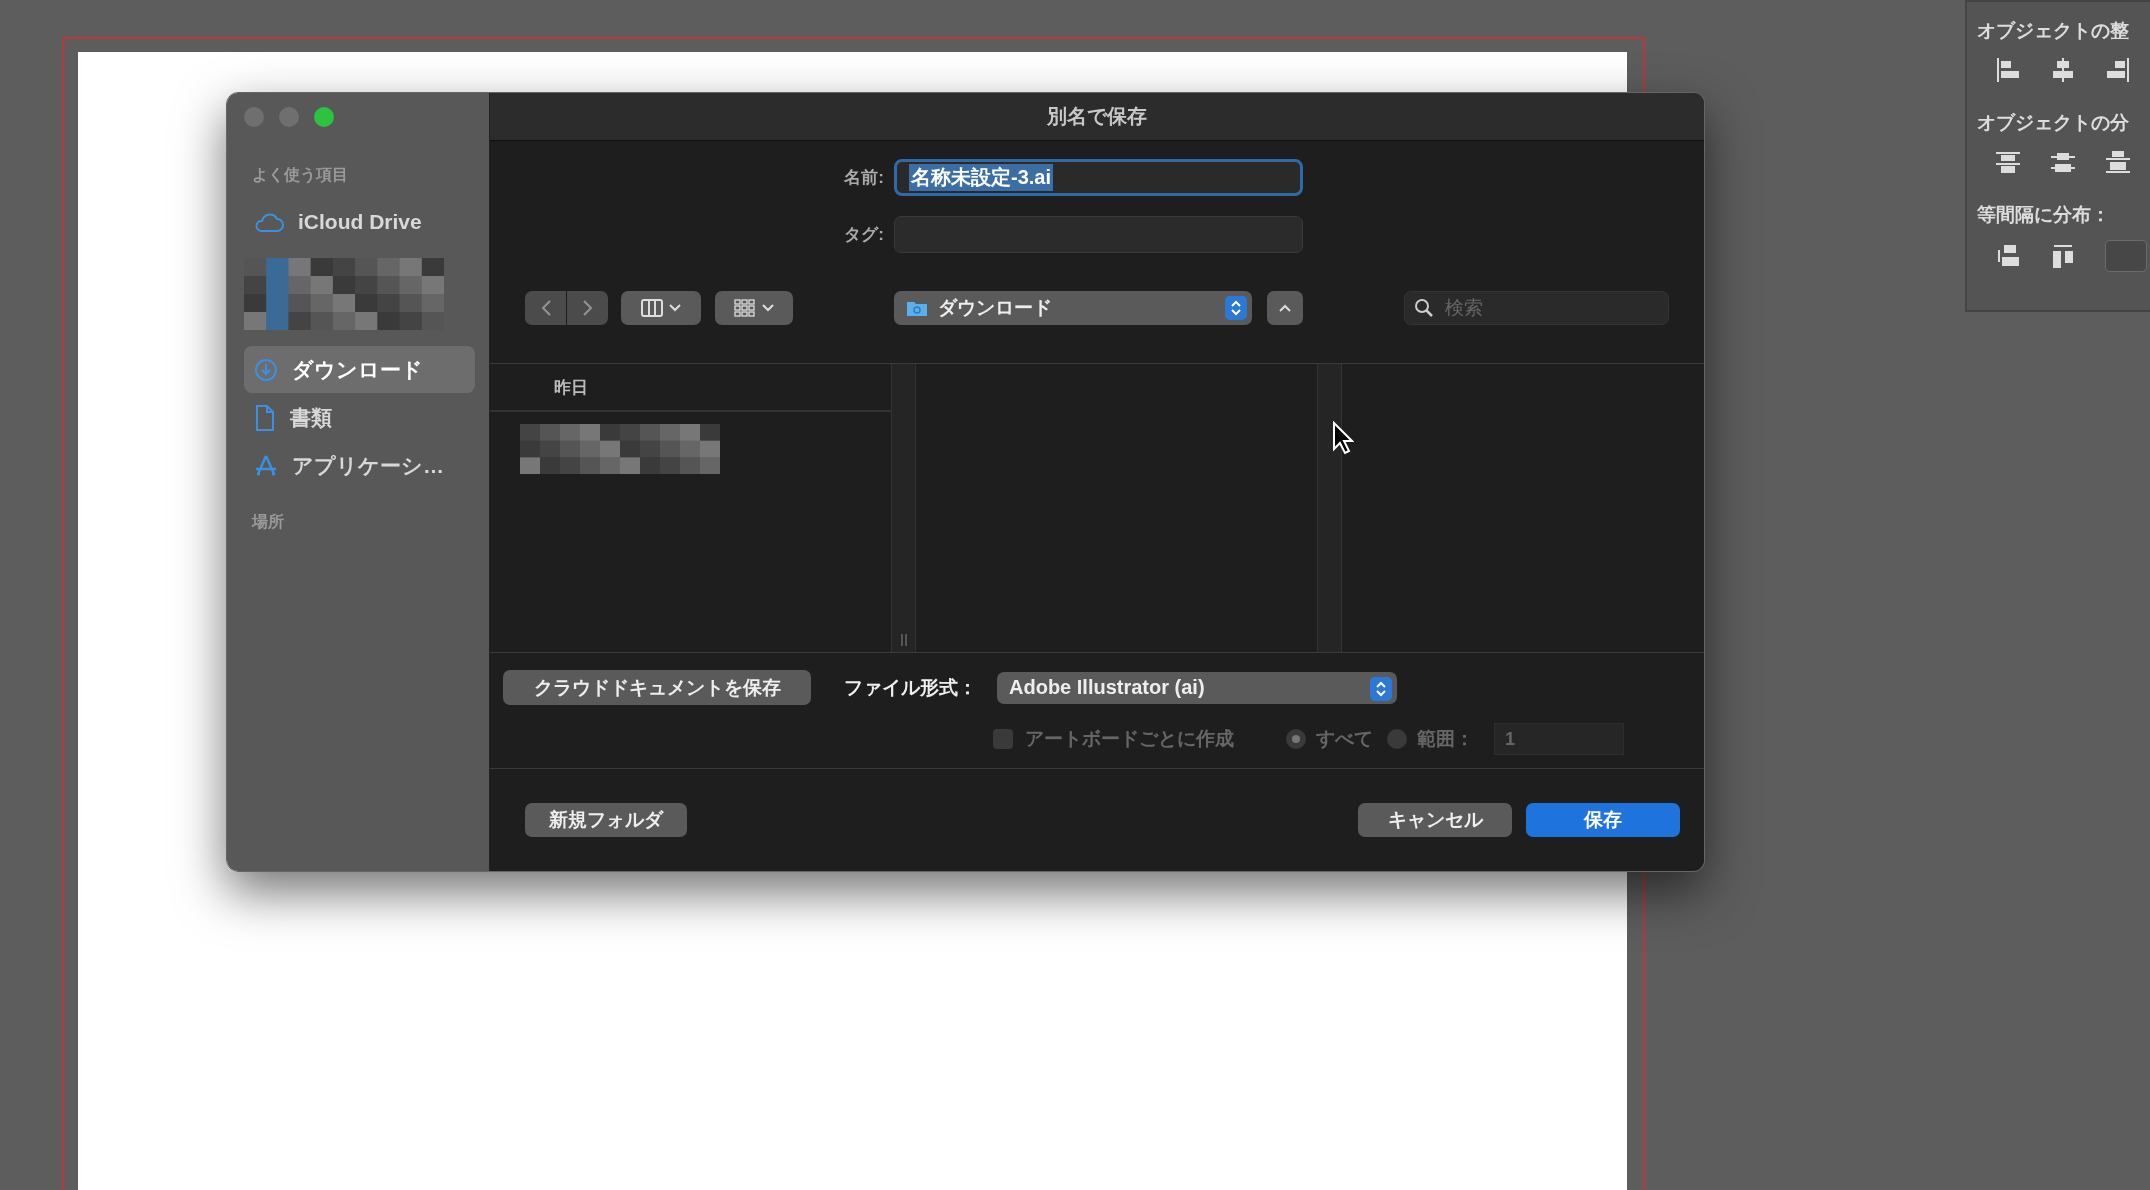  What do you see at coordinates (2053, 123) in the screenshot?
I see `panel-section-title: オブジェクトの分` at bounding box center [2053, 123].